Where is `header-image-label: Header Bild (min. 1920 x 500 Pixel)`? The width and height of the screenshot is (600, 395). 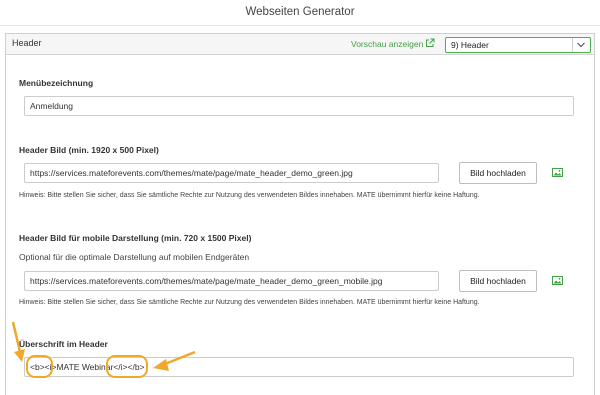
header-image-label: Header Bild (min. 1920 x 500 Pixel) is located at coordinates (89, 150).